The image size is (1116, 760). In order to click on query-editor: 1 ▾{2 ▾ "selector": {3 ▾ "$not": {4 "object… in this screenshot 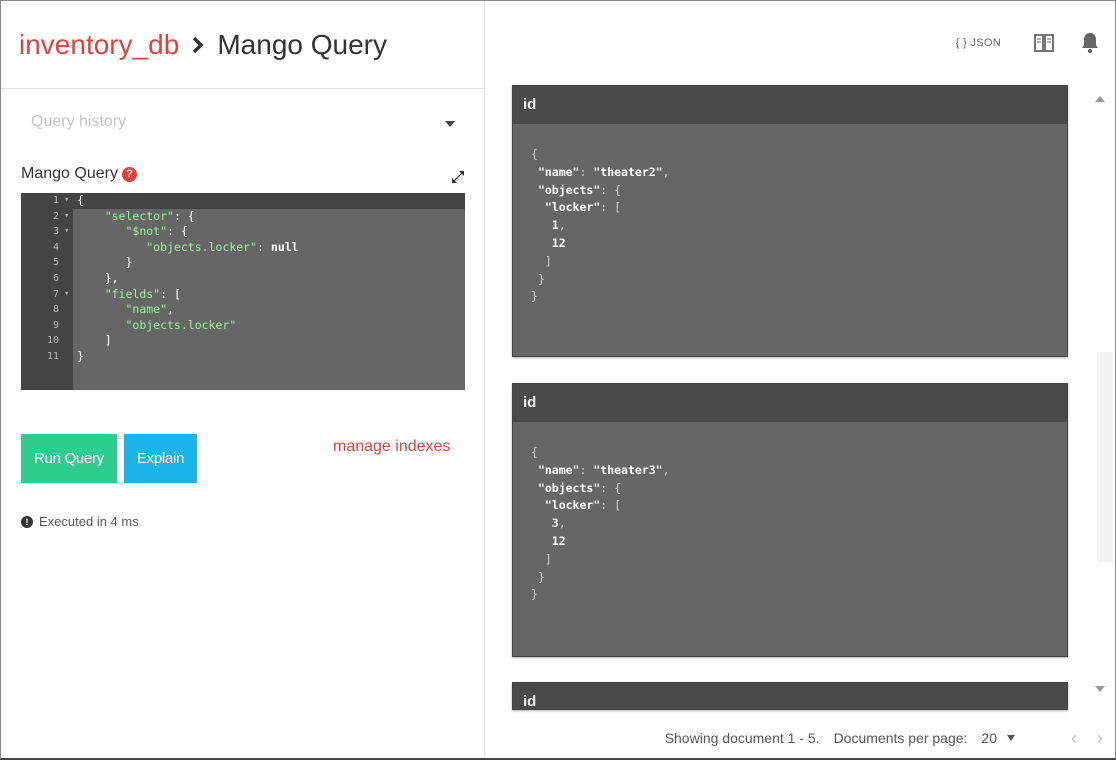, I will do `click(243, 291)`.